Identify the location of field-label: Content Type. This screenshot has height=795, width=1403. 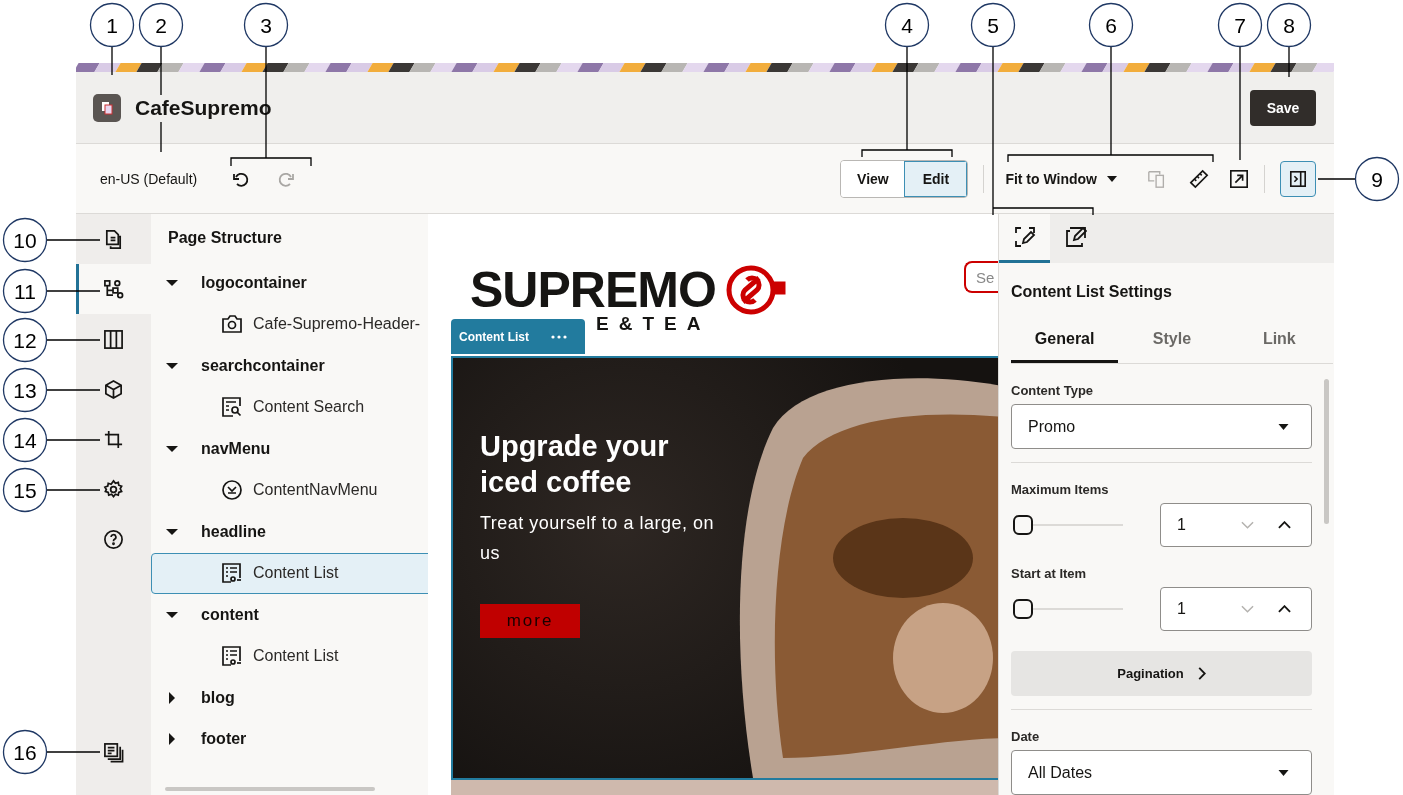
(1053, 391).